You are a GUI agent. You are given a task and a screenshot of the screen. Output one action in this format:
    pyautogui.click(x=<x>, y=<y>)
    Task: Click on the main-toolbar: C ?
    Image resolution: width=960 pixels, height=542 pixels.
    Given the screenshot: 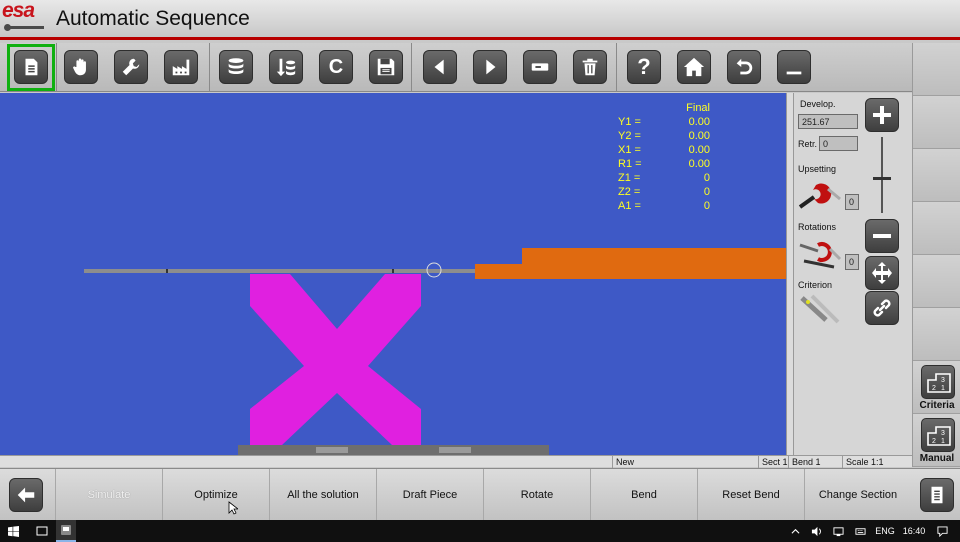 What is the action you would take?
    pyautogui.click(x=456, y=67)
    